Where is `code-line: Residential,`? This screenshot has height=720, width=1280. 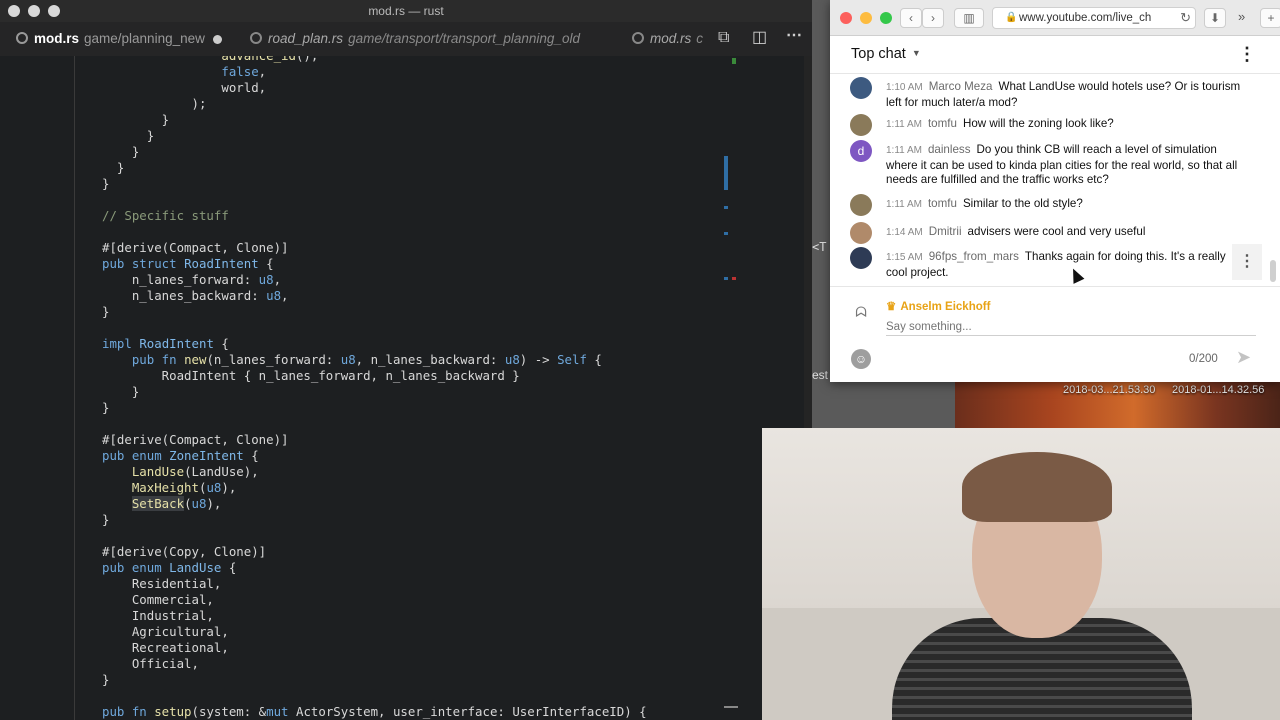
code-line: Residential, is located at coordinates (374, 584).